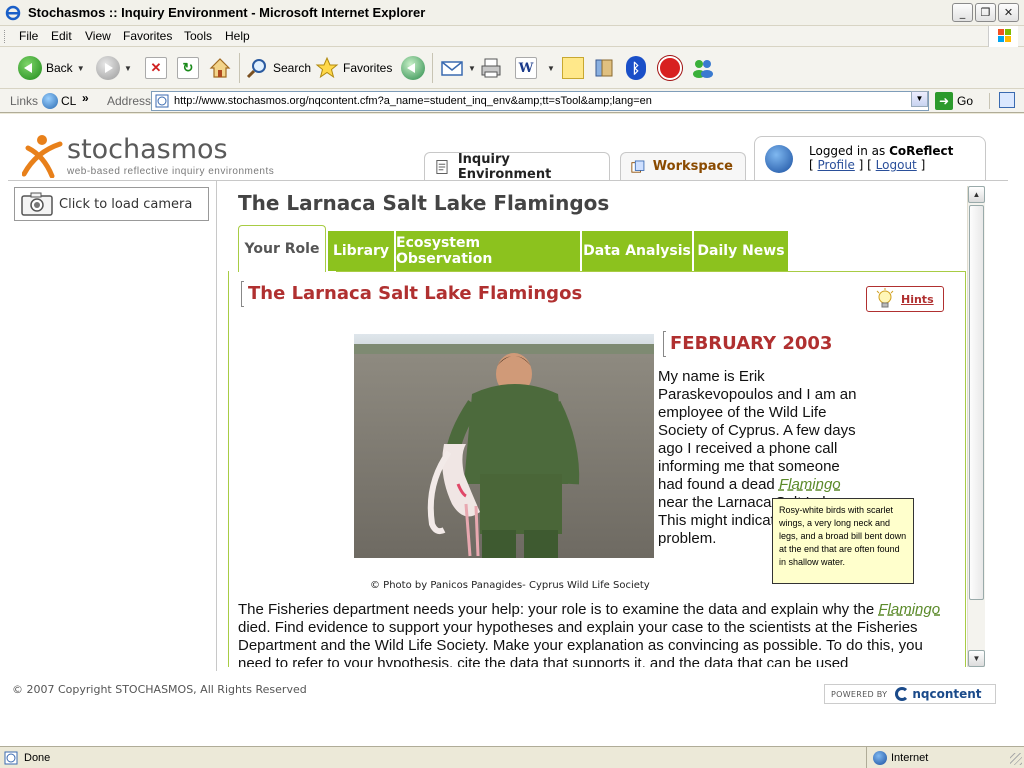  What do you see at coordinates (220, 68) in the screenshot?
I see `home-button` at bounding box center [220, 68].